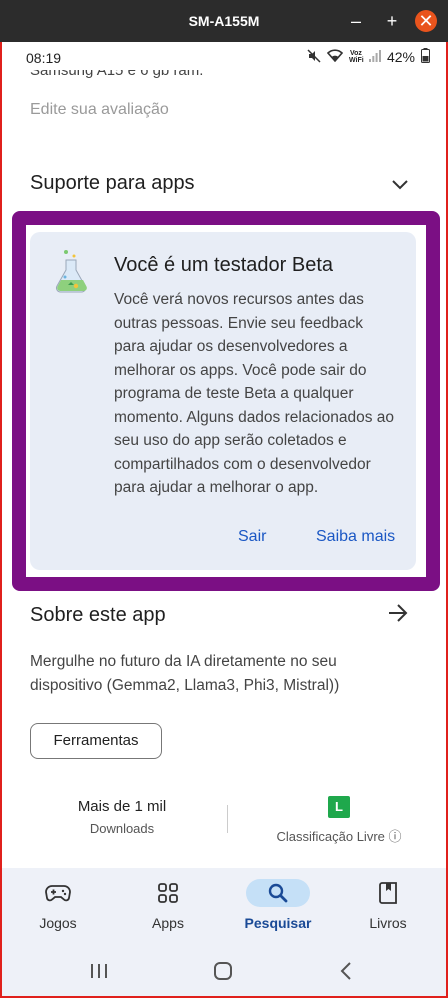  I want to click on status-time: 08:19, so click(44, 58).